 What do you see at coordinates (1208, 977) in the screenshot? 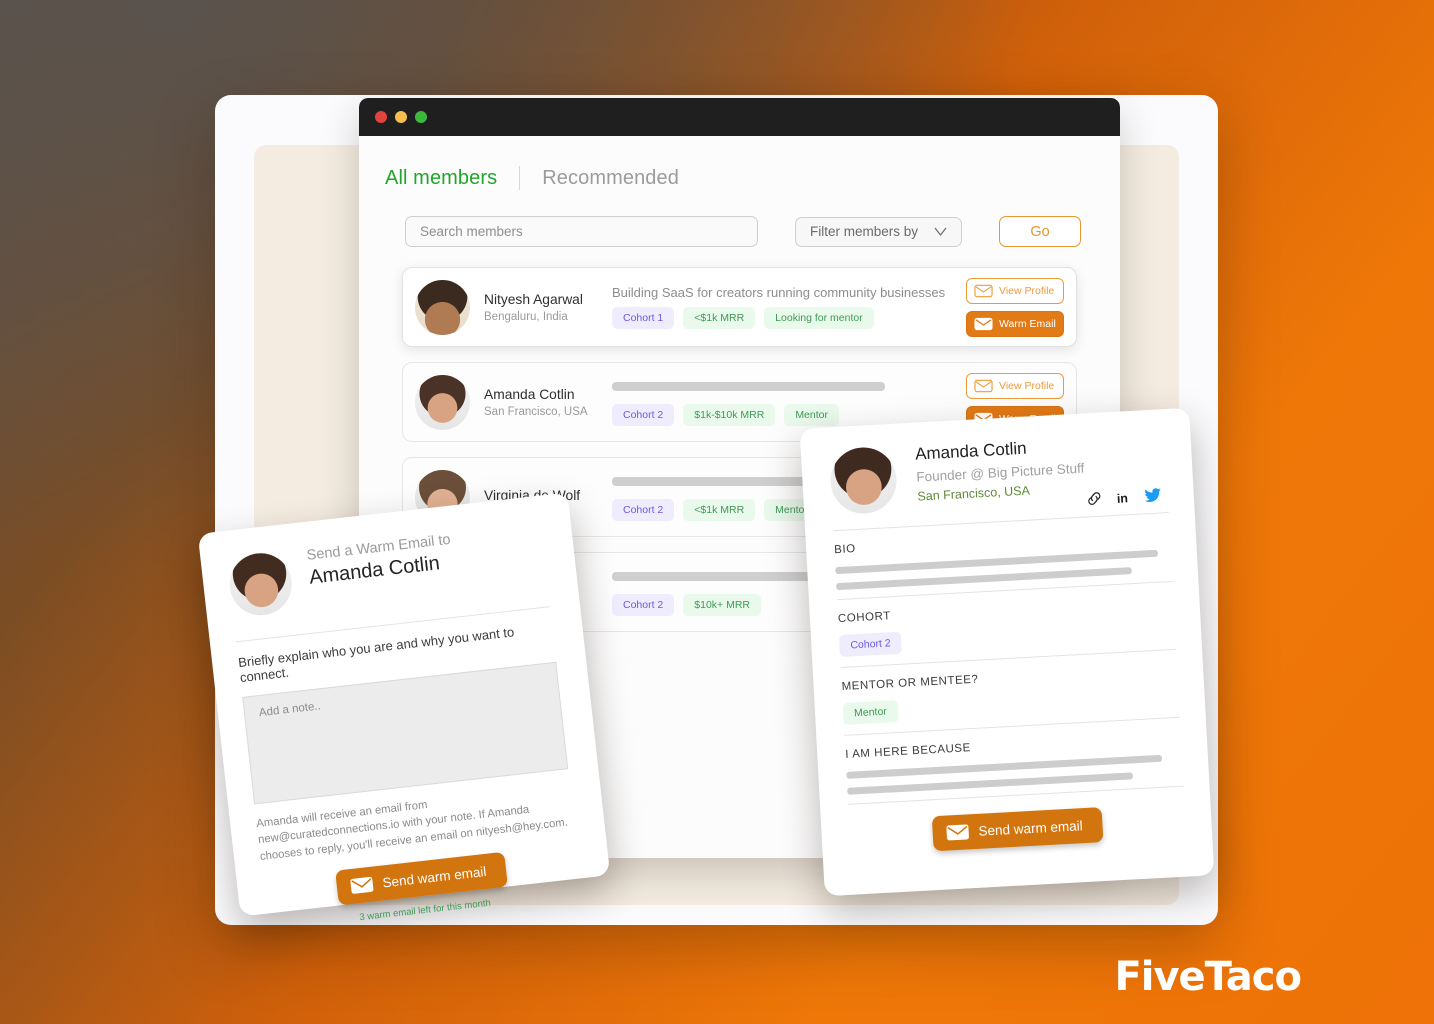
I see `fivetaco-logo: FiveTaco` at bounding box center [1208, 977].